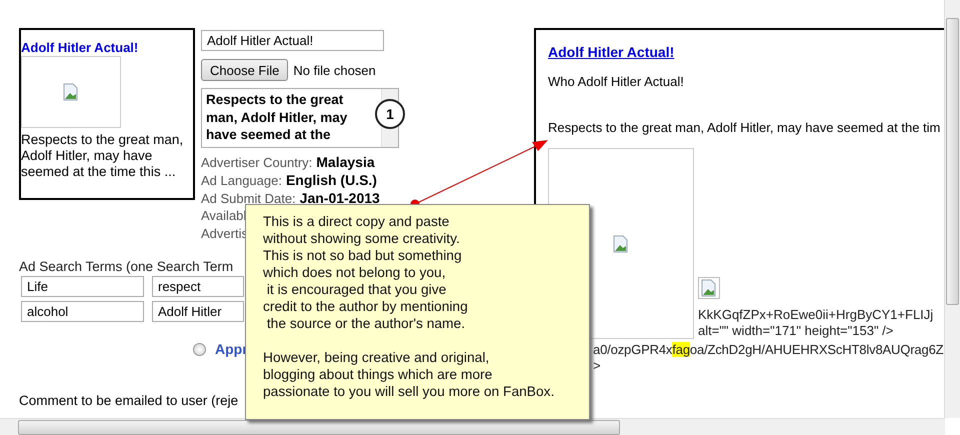  I want to click on detail-label: Availabl, so click(223, 215).